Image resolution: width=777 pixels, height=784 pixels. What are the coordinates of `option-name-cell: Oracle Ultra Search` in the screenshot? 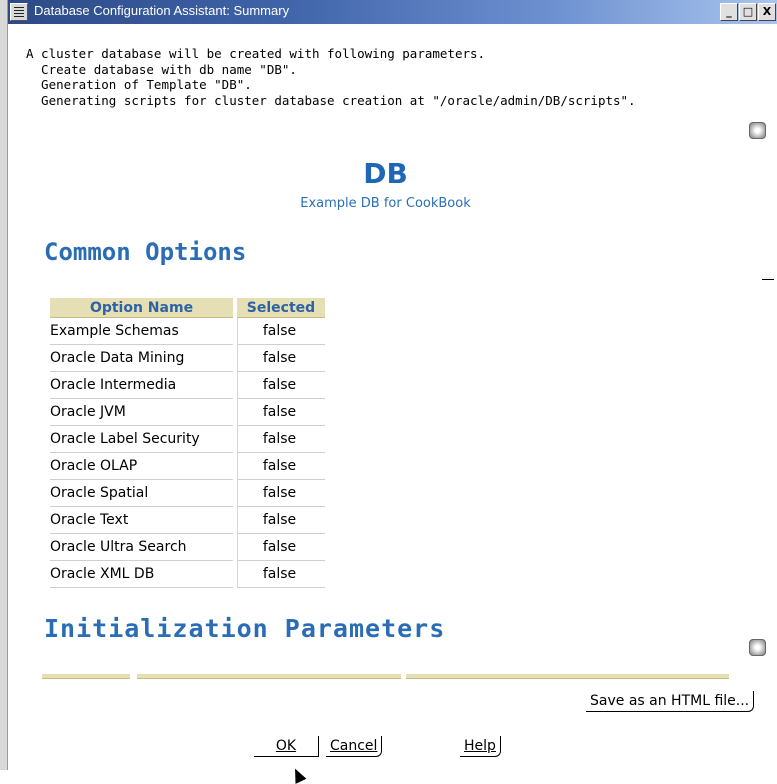 It's located at (141, 547).